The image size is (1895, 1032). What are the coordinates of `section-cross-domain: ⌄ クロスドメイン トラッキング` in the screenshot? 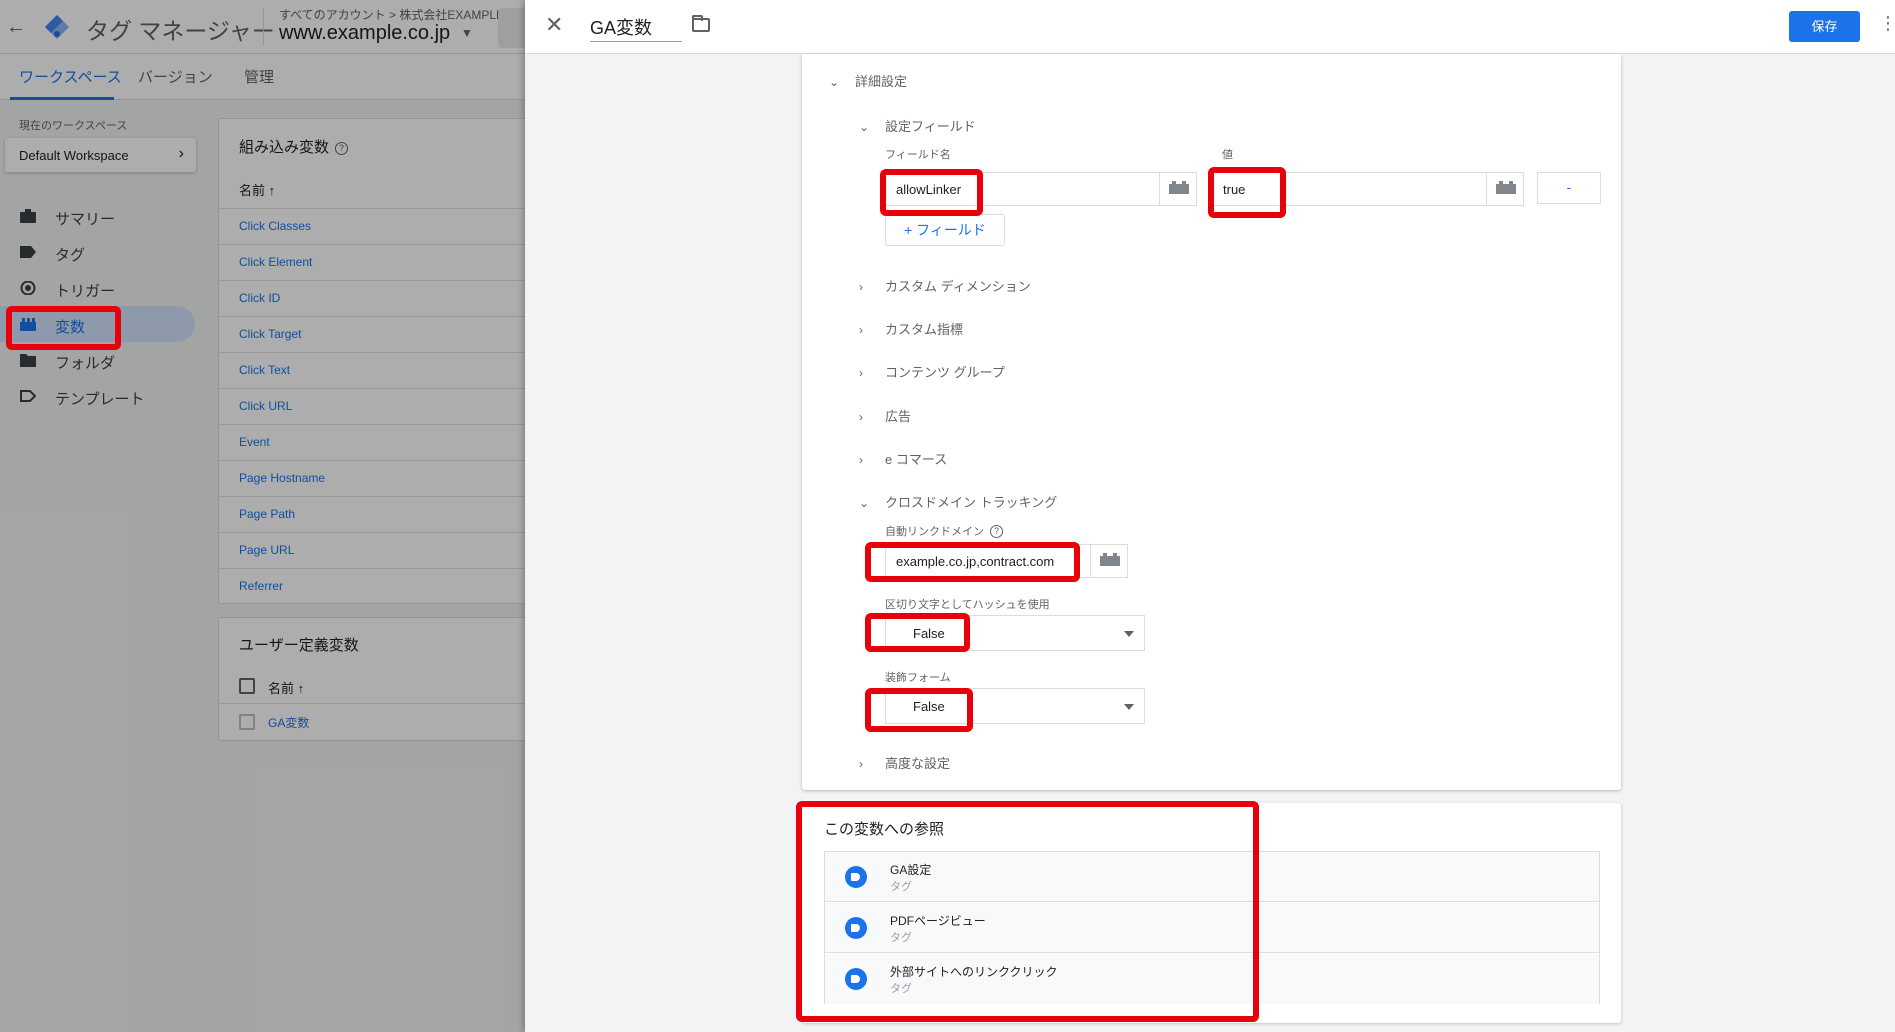 It's located at (958, 501).